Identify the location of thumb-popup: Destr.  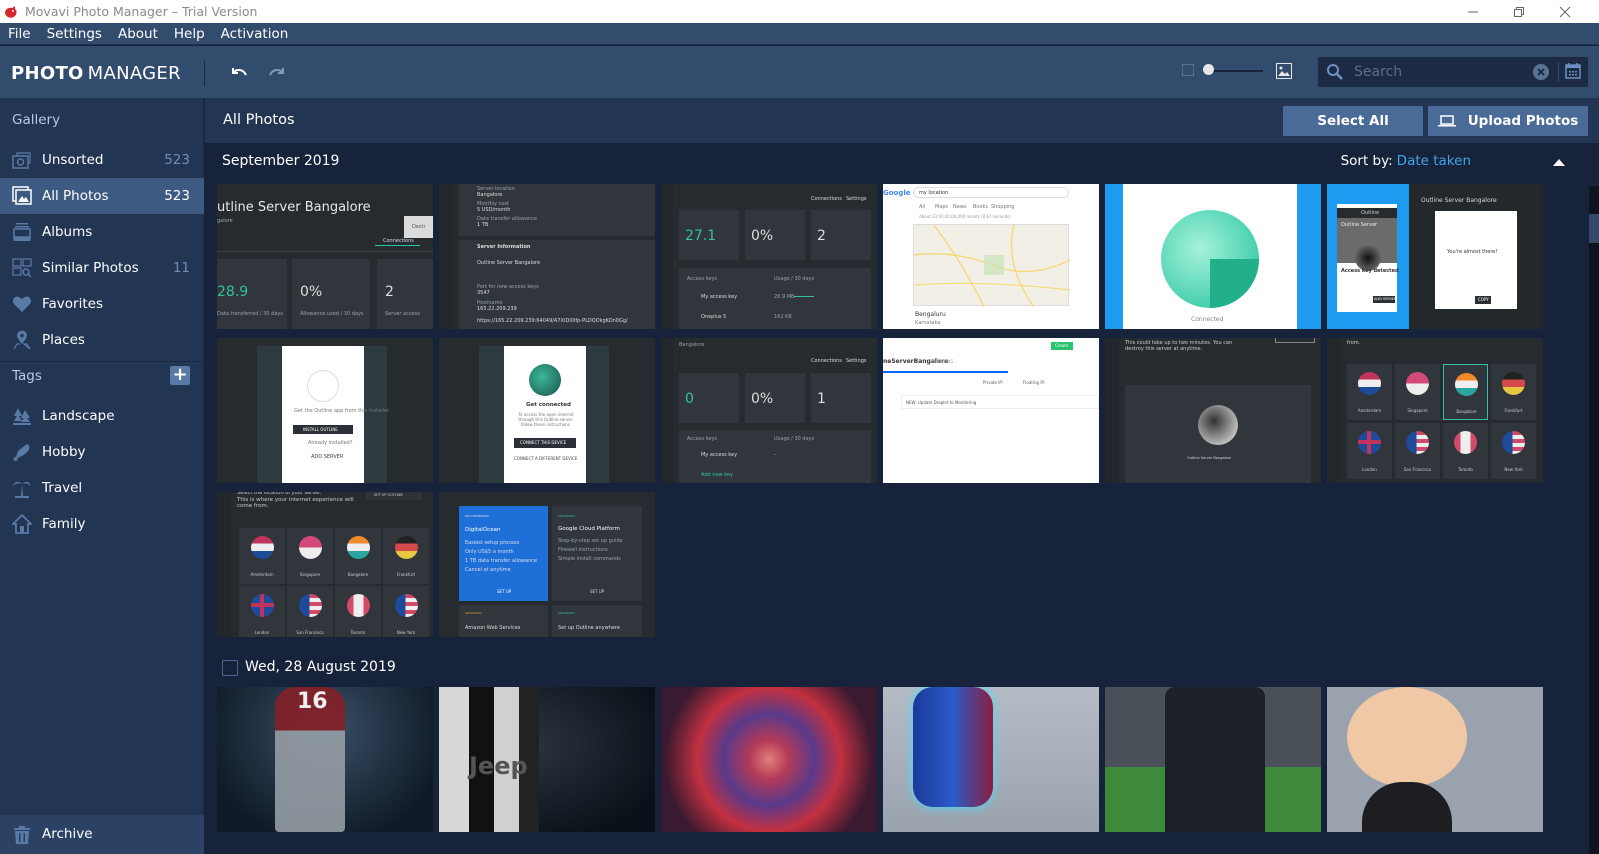
(418, 227).